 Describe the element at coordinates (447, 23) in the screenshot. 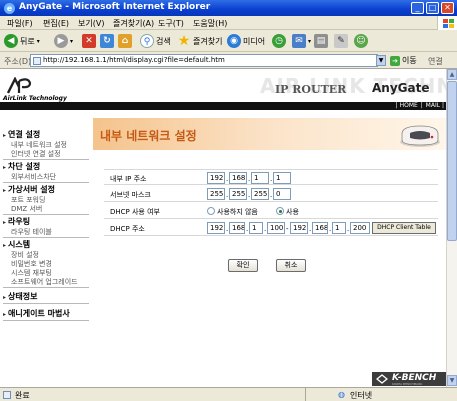

I see `windows-logo-icon` at that location.